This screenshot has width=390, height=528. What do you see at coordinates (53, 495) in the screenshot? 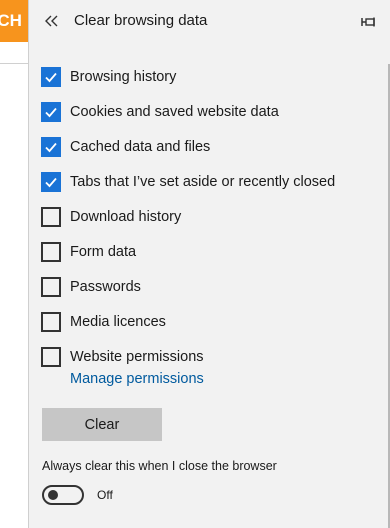
I see `toggle-knob` at bounding box center [53, 495].